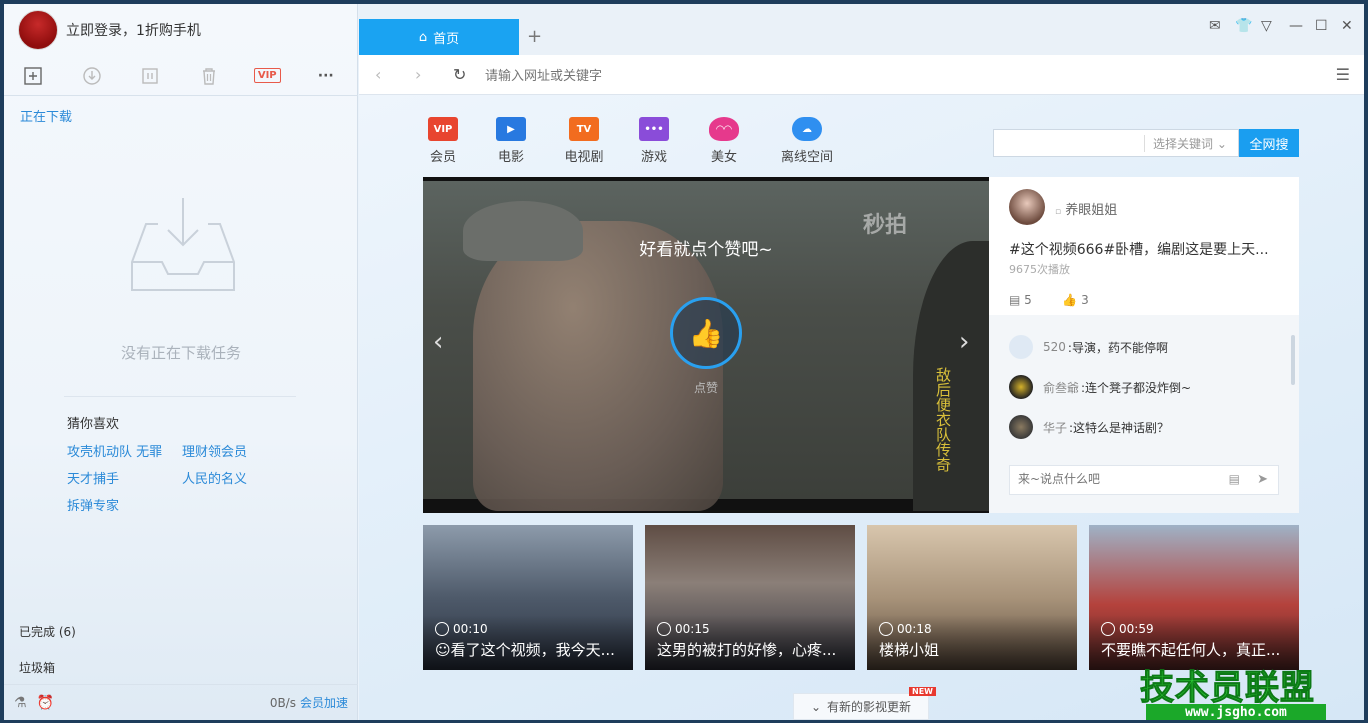 The width and height of the screenshot is (1368, 723). I want to click on alarm-icon: ⏰, so click(45, 703).